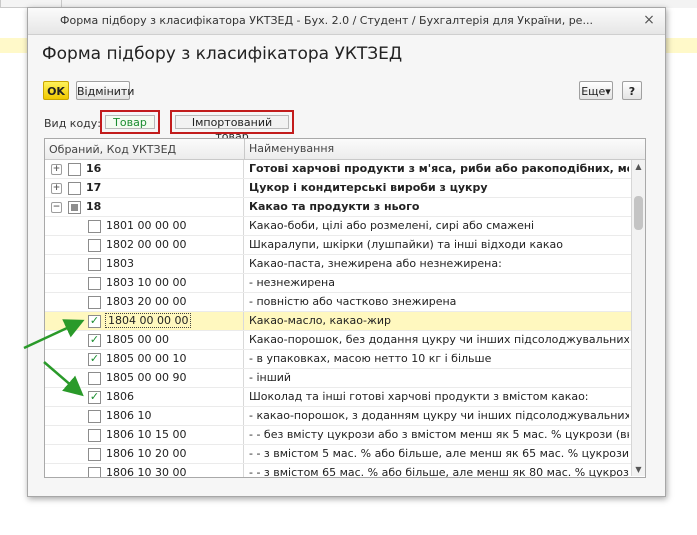  What do you see at coordinates (63, 379) in the screenshot?
I see `arrow-to-chocolate` at bounding box center [63, 379].